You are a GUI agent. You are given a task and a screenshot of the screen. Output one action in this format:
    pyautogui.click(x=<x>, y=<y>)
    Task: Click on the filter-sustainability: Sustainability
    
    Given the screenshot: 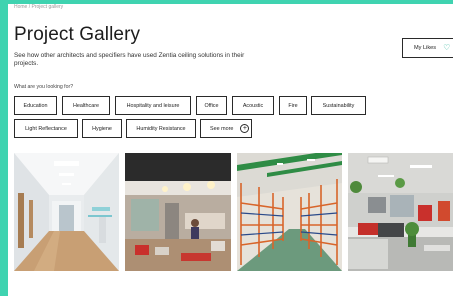 What is the action you would take?
    pyautogui.click(x=338, y=105)
    